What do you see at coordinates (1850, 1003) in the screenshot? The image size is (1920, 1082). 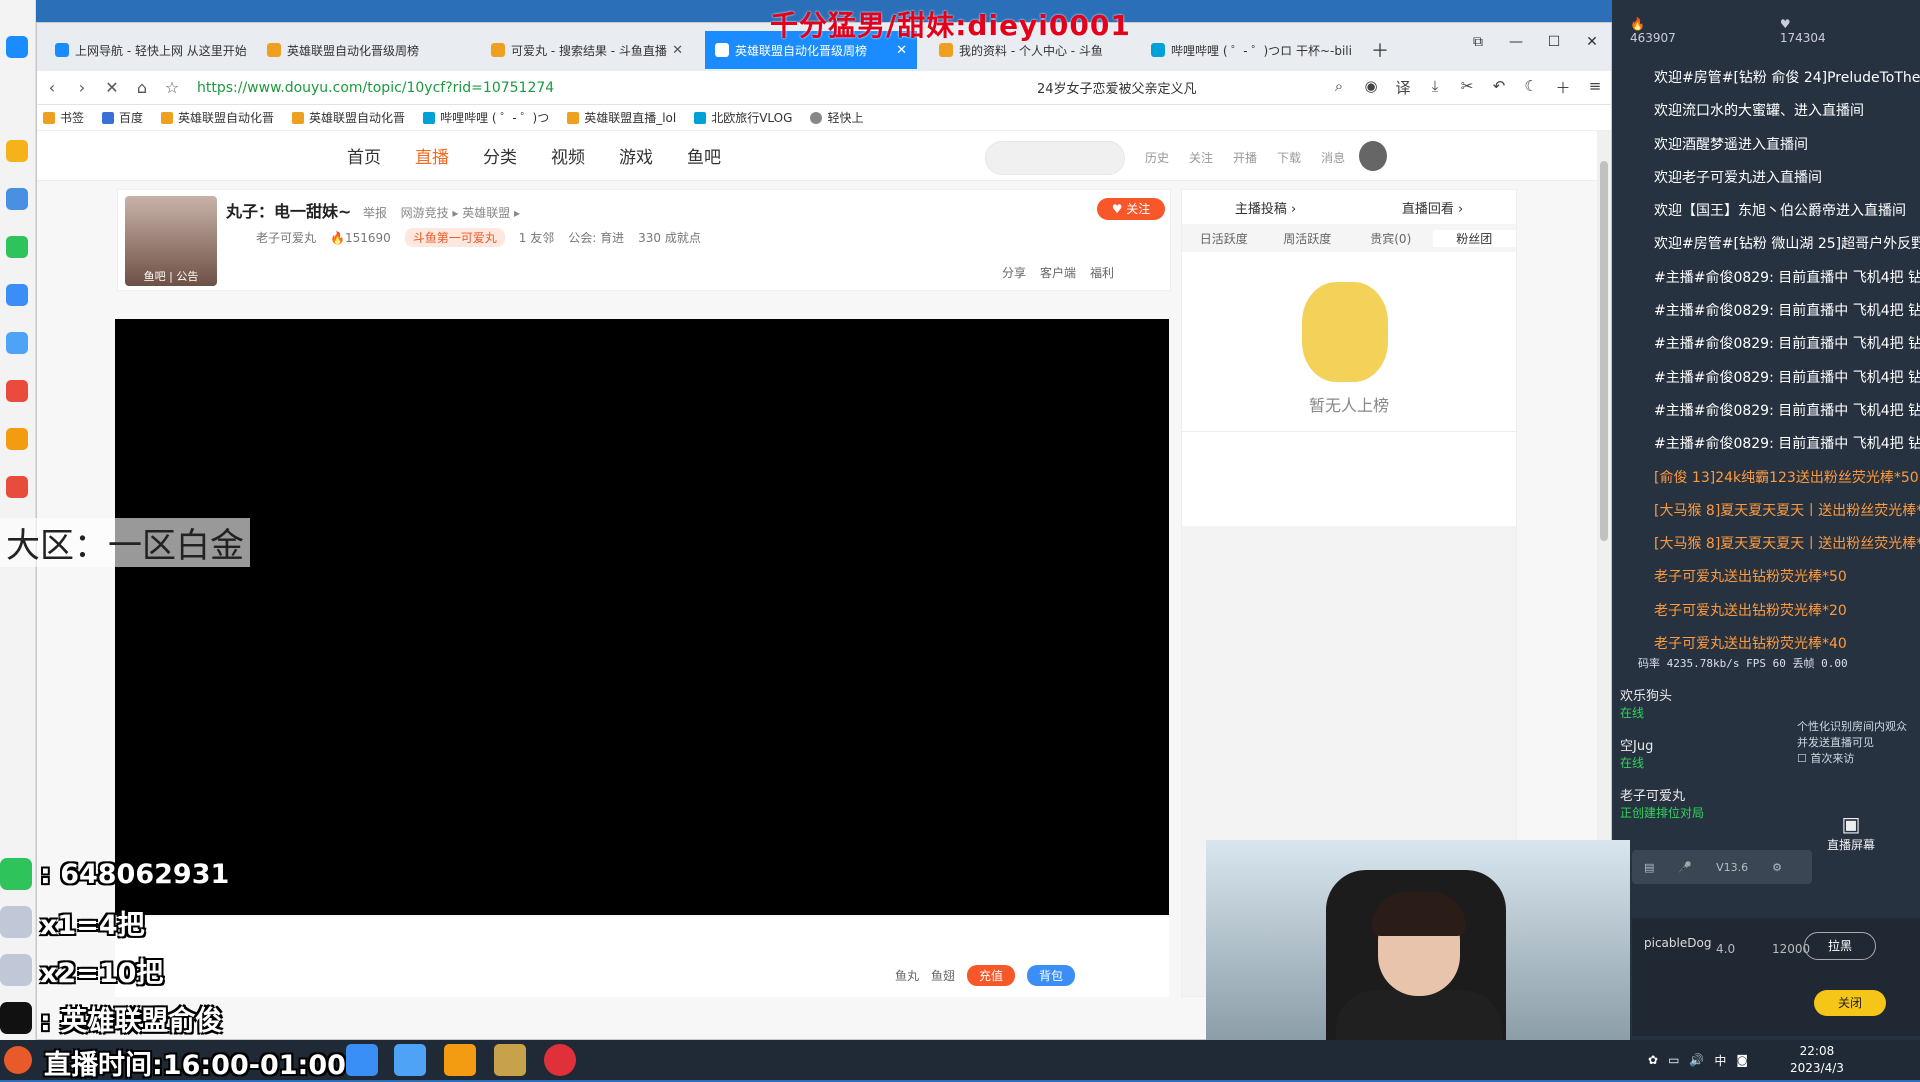 I see `close-button: 关闭` at bounding box center [1850, 1003].